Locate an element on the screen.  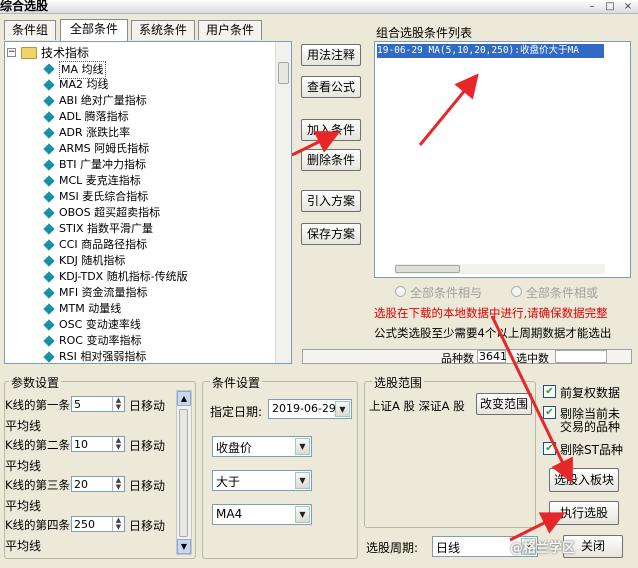
date-picker: 2019-06-29 ▼ is located at coordinates (310, 409).